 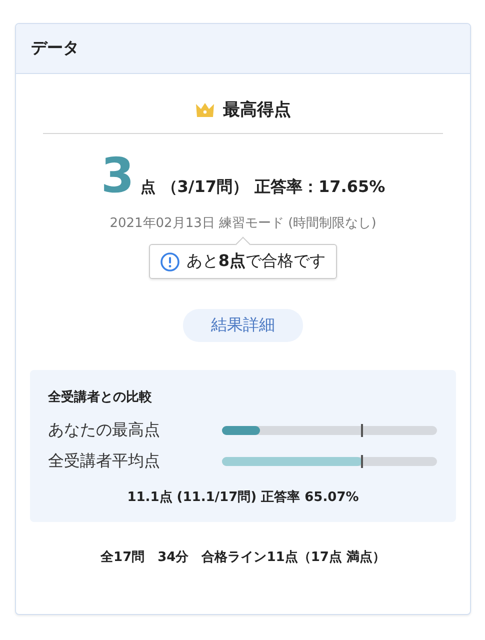 What do you see at coordinates (104, 461) in the screenshot?
I see `row-label: 全受講者平均点` at bounding box center [104, 461].